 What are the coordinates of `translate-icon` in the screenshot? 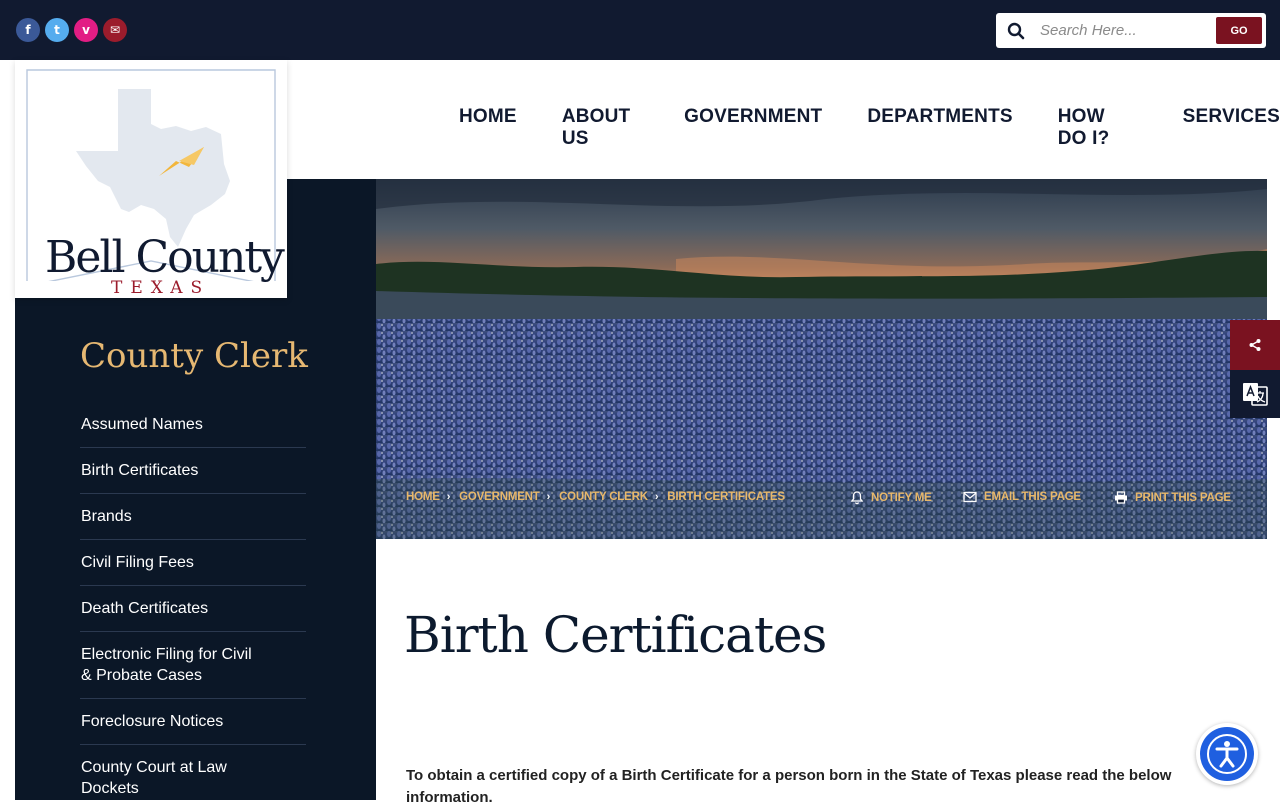 It's located at (1255, 394).